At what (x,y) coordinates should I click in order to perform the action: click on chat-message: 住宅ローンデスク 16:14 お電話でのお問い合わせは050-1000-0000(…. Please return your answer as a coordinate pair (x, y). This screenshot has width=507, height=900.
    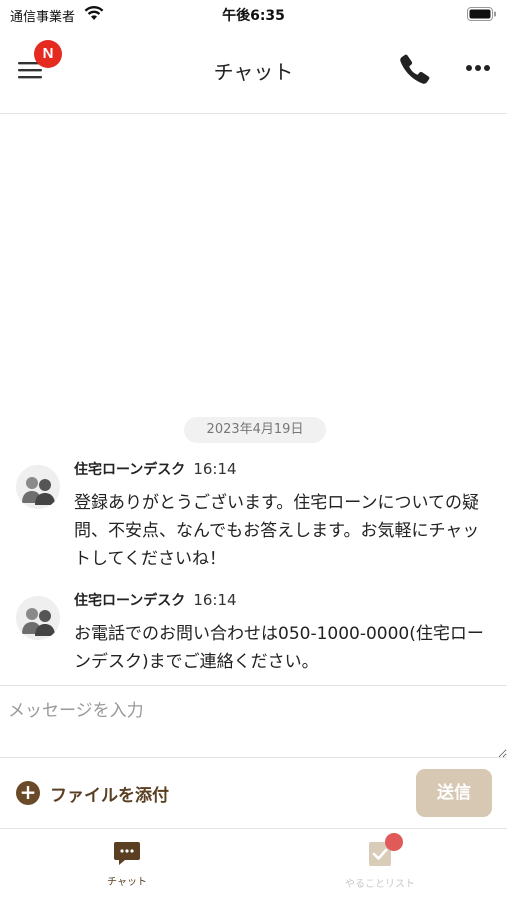
    Looking at the image, I should click on (253, 635).